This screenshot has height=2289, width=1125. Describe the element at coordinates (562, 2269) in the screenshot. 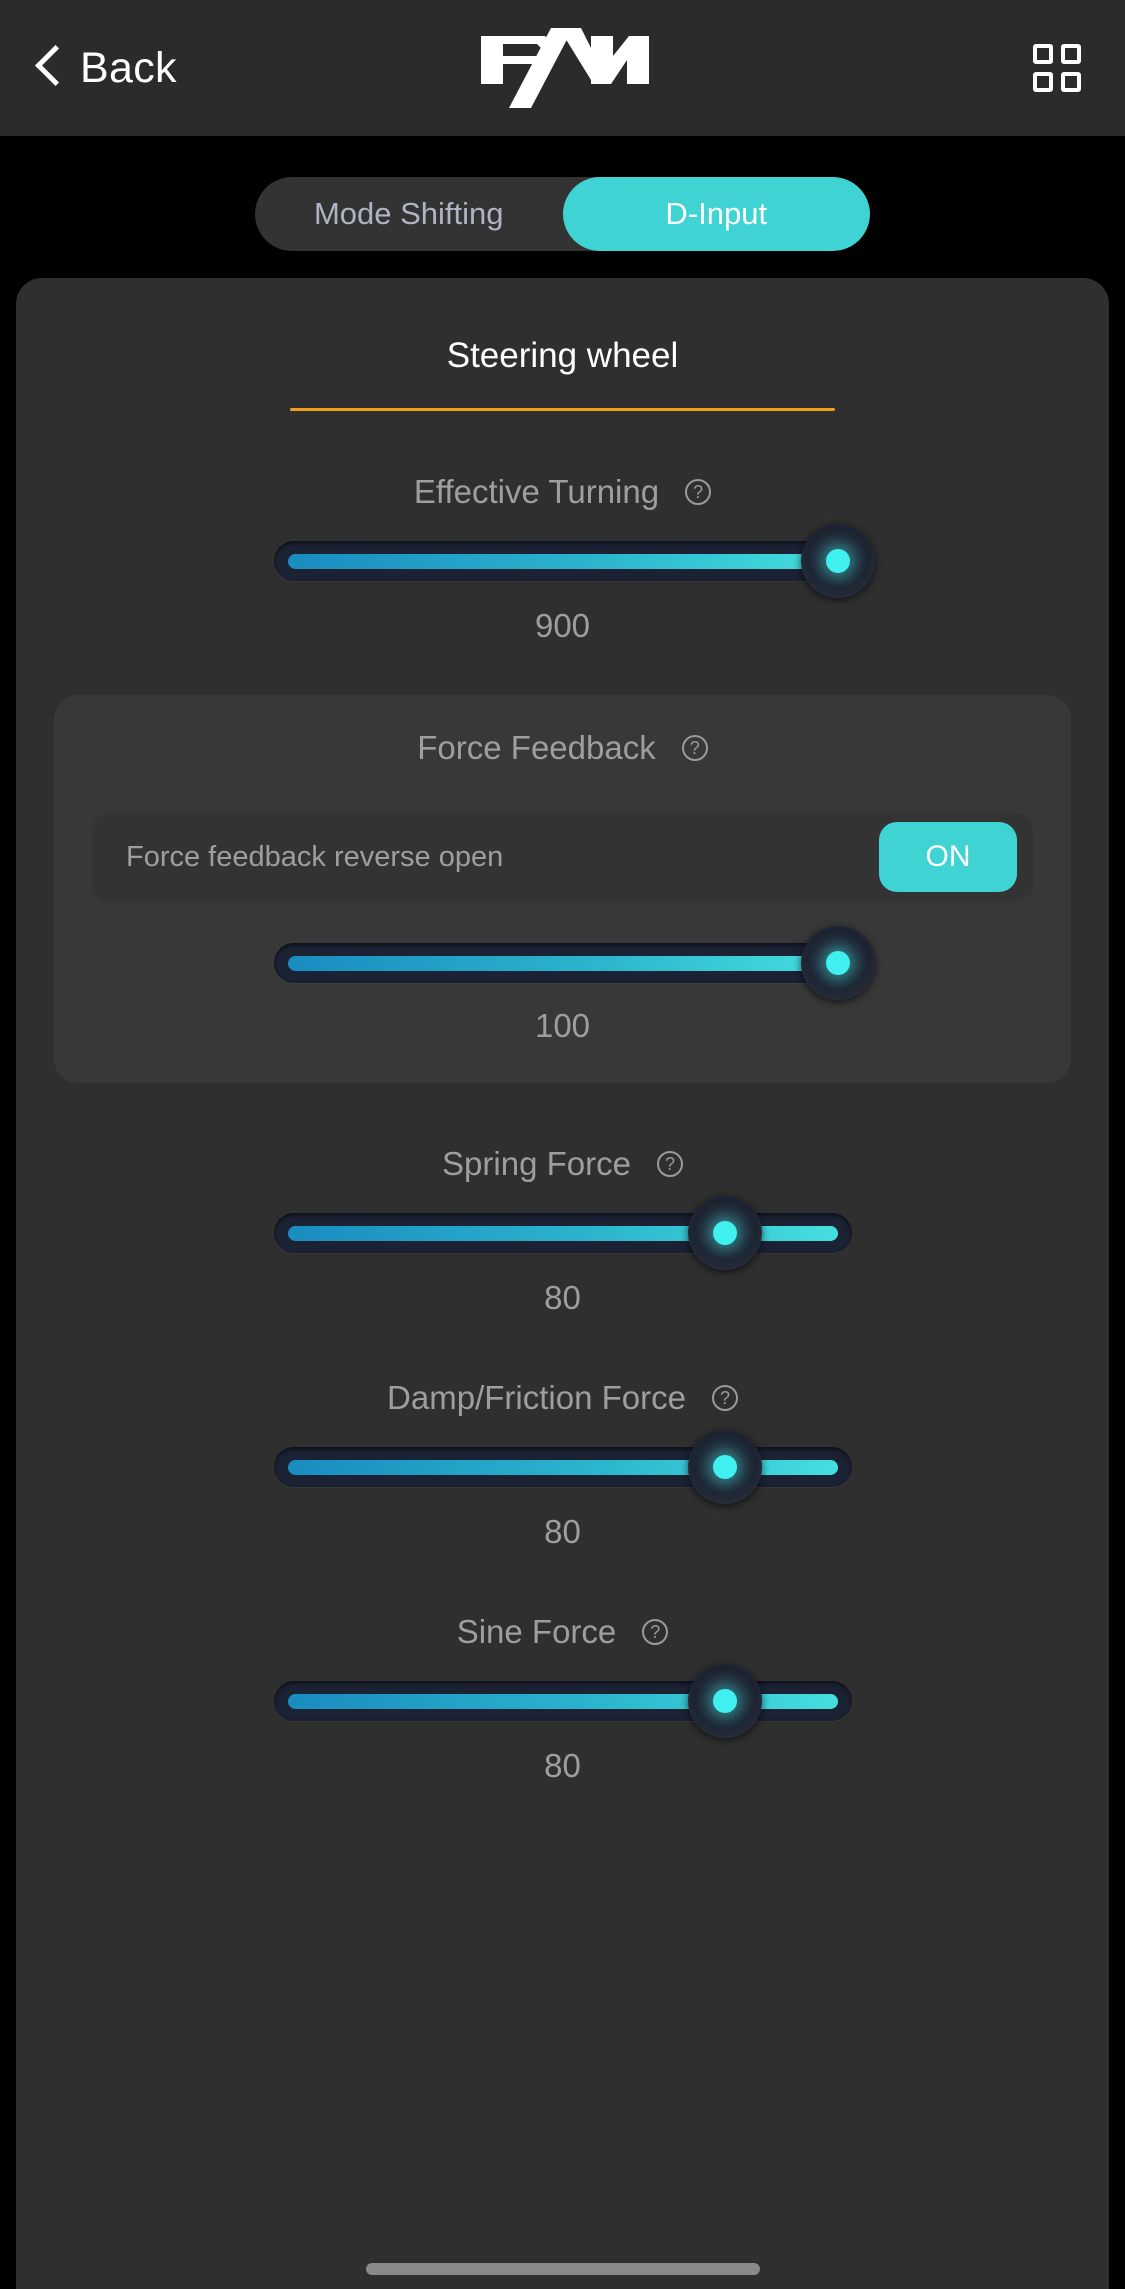

I see `home-indicator` at that location.